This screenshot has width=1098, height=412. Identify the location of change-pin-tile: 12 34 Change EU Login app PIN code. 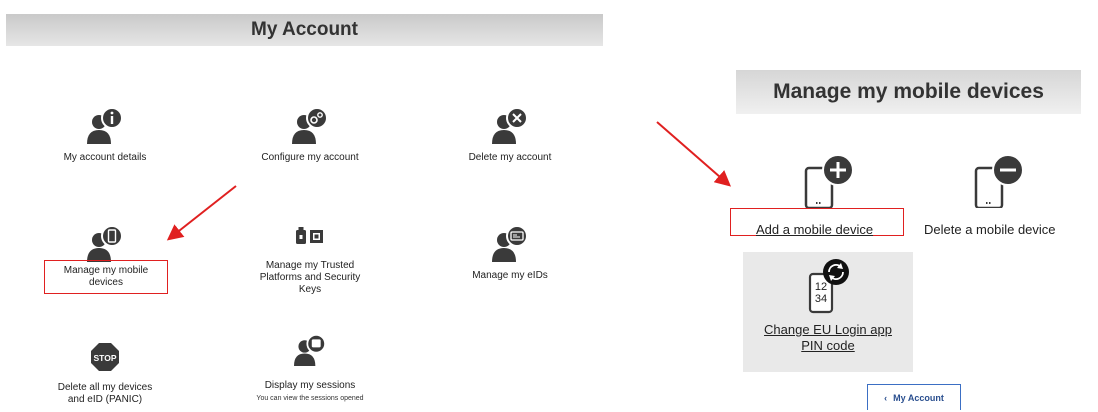
(828, 312).